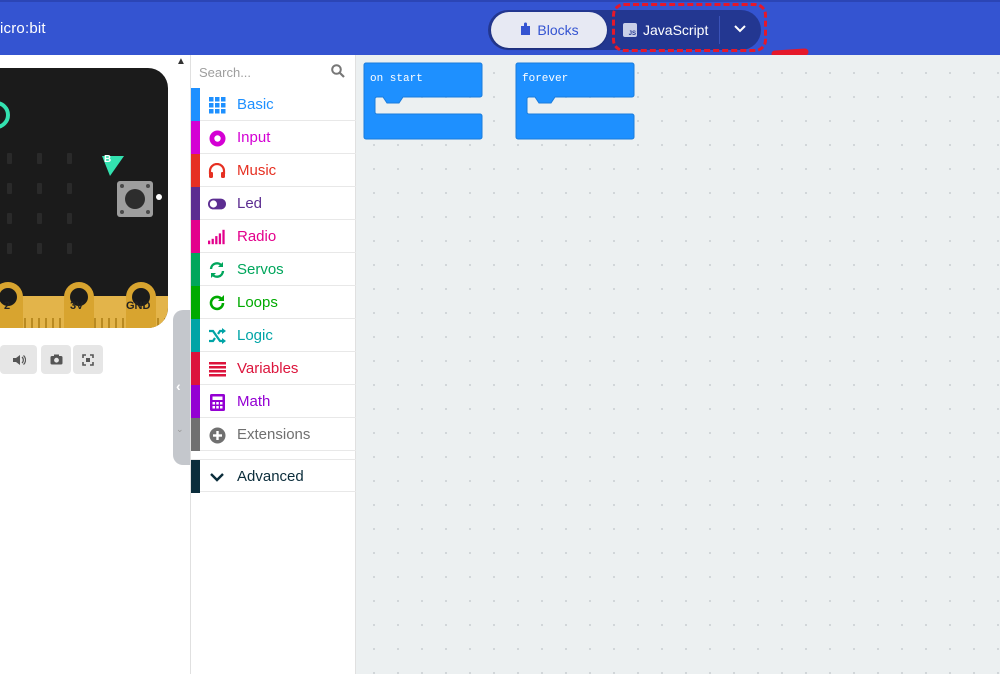 The image size is (1000, 674). What do you see at coordinates (23, 28) in the screenshot?
I see `brand-title: icro:bit` at bounding box center [23, 28].